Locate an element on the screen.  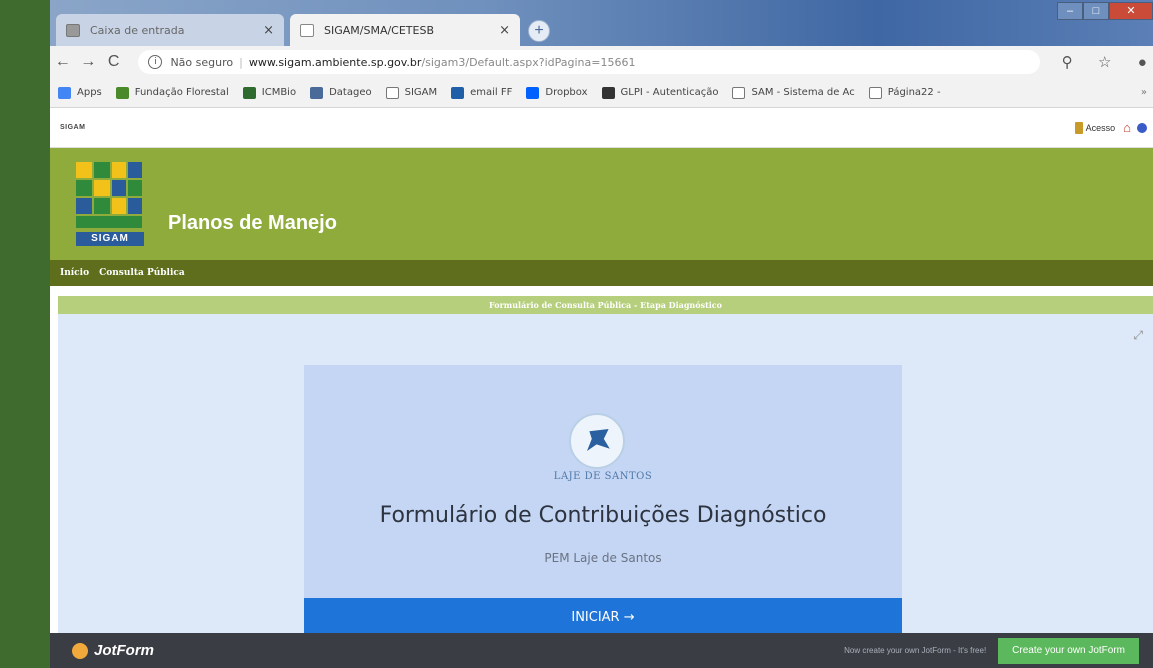
new-tab-button: + is located at coordinates (539, 31).